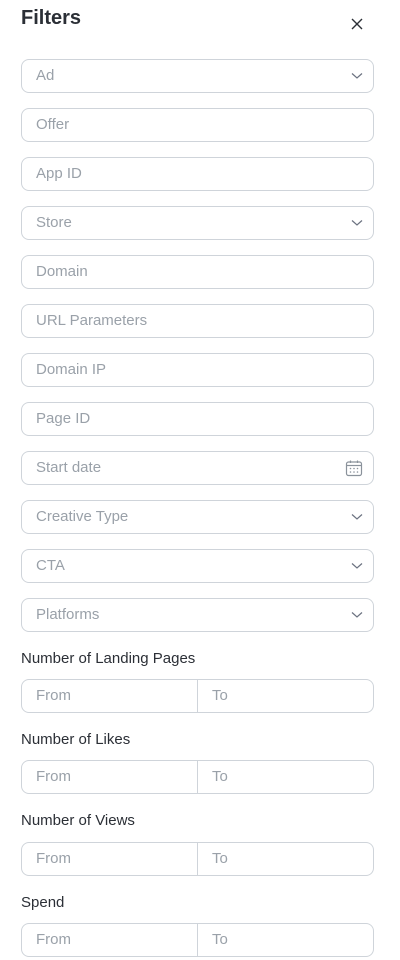 The image size is (400, 960). I want to click on cta-placeholder: CTA, so click(50, 565).